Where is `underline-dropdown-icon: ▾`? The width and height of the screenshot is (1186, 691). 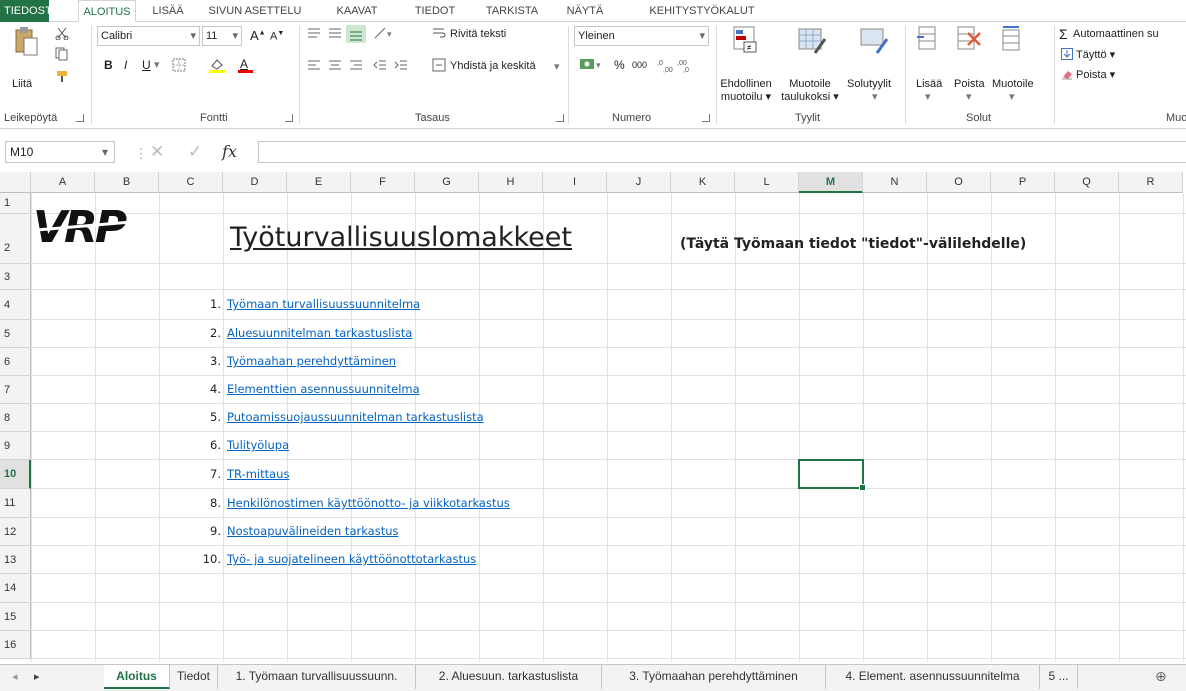
underline-dropdown-icon: ▾ is located at coordinates (157, 64).